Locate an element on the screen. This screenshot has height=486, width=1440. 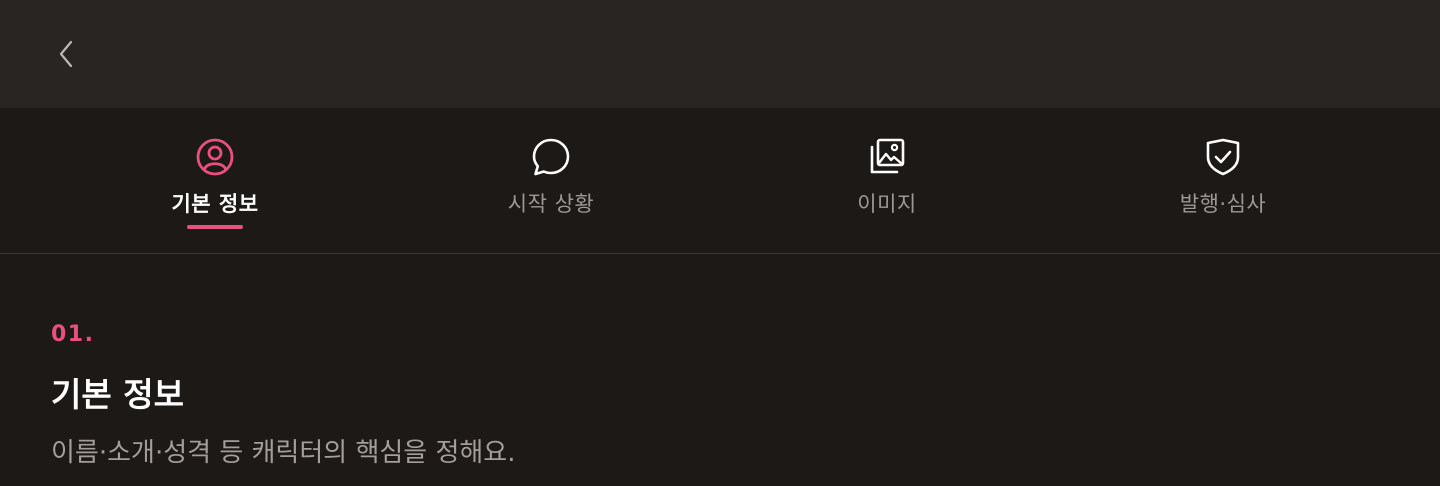
section-description: 이름·소개·성격 등 캐릭터의 핵심을 정해요. is located at coordinates (283, 453).